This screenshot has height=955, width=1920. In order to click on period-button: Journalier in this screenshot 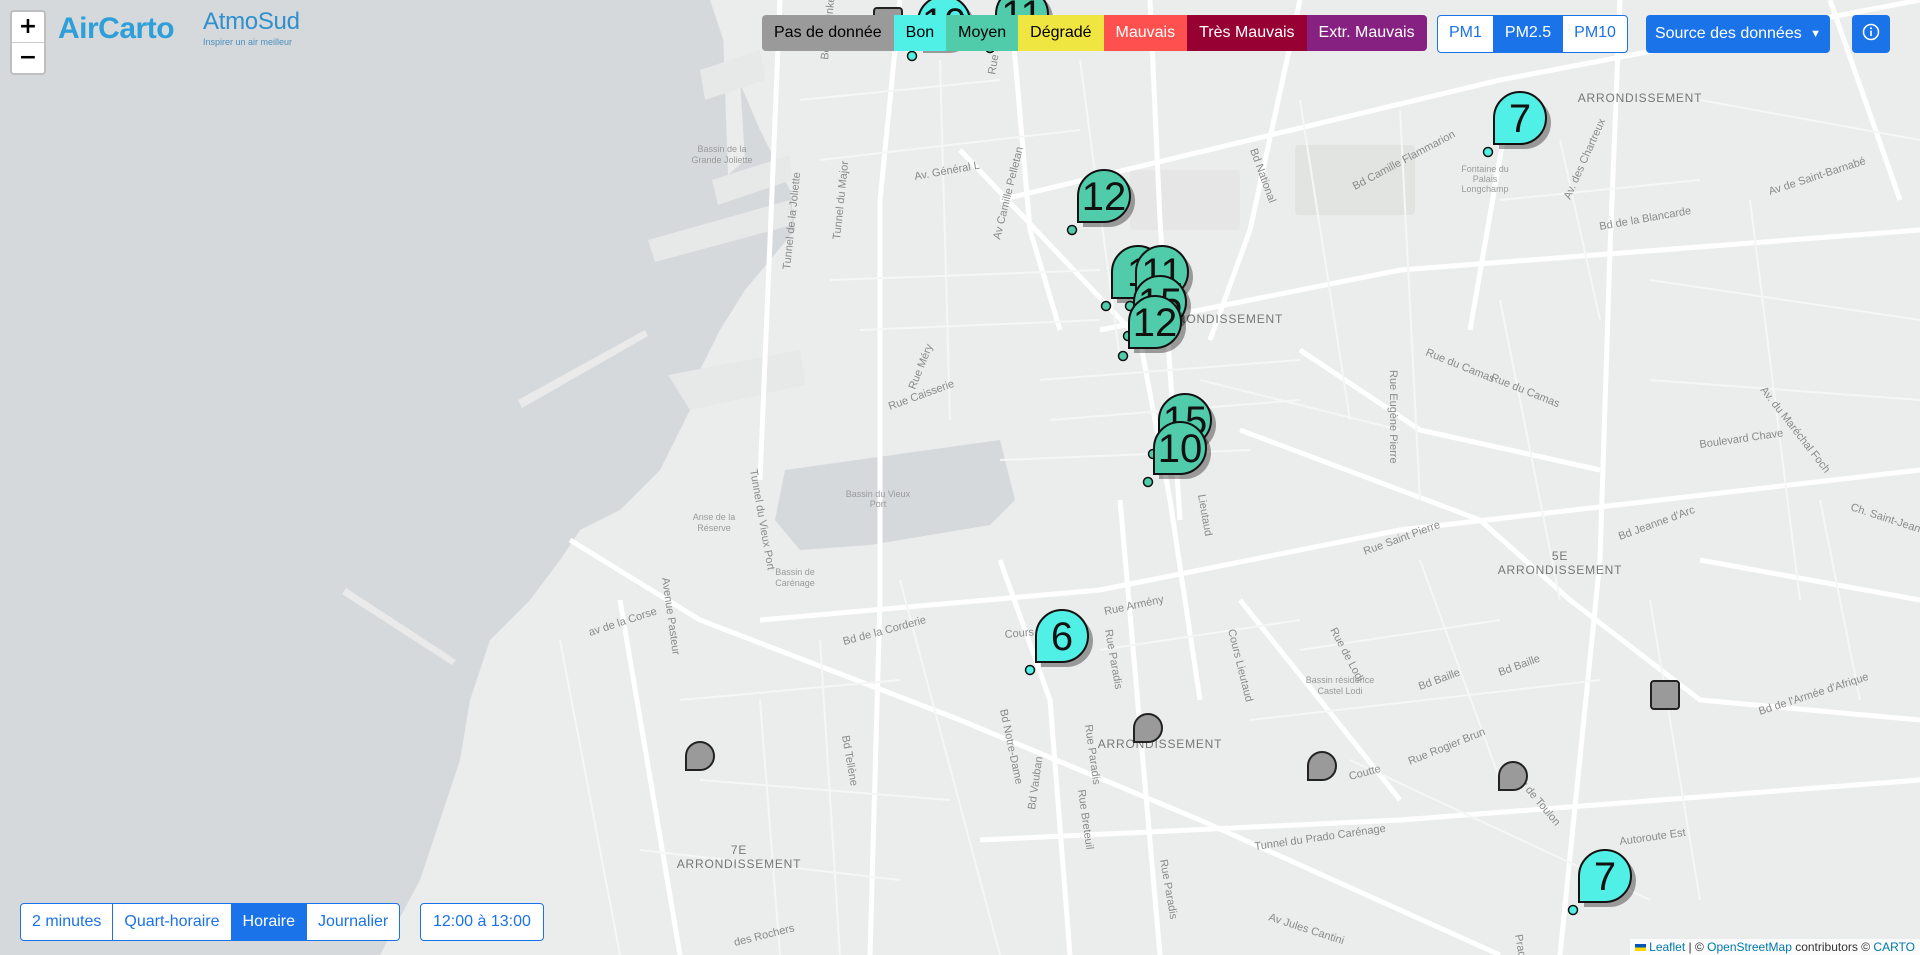, I will do `click(352, 922)`.